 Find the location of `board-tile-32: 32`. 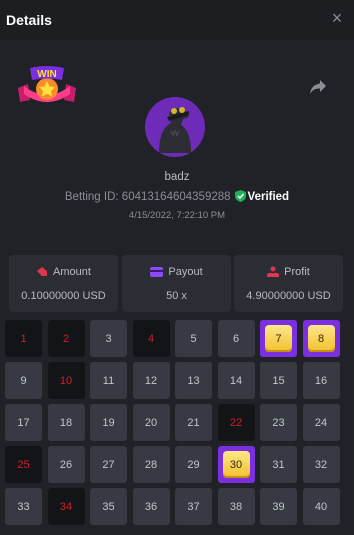

board-tile-32: 32 is located at coordinates (321, 464).